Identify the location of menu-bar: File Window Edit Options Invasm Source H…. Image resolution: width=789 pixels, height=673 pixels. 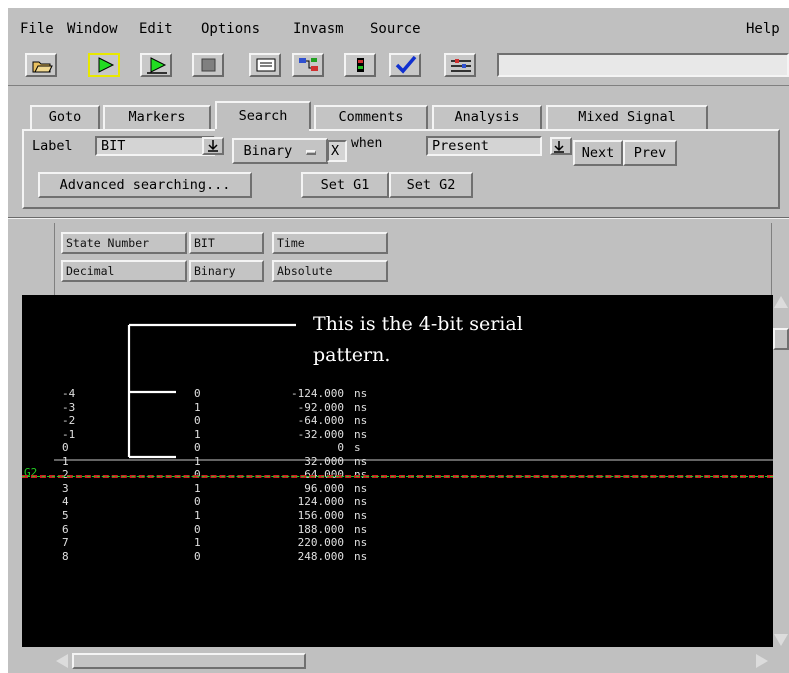
(398, 24).